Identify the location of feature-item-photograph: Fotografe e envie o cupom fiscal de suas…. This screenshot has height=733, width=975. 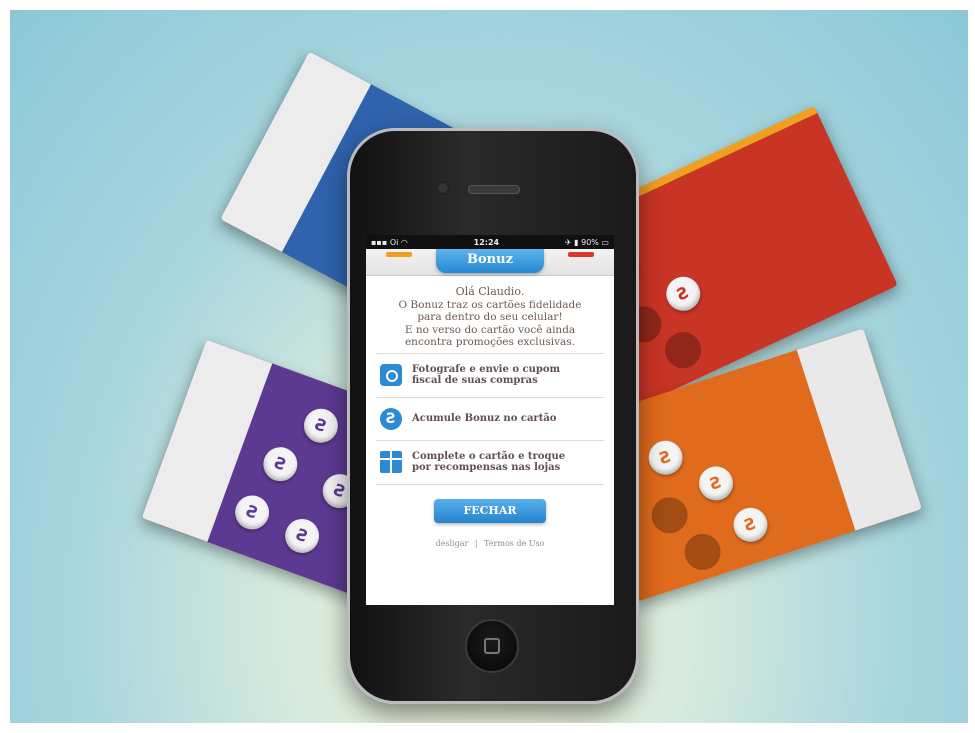
(490, 374).